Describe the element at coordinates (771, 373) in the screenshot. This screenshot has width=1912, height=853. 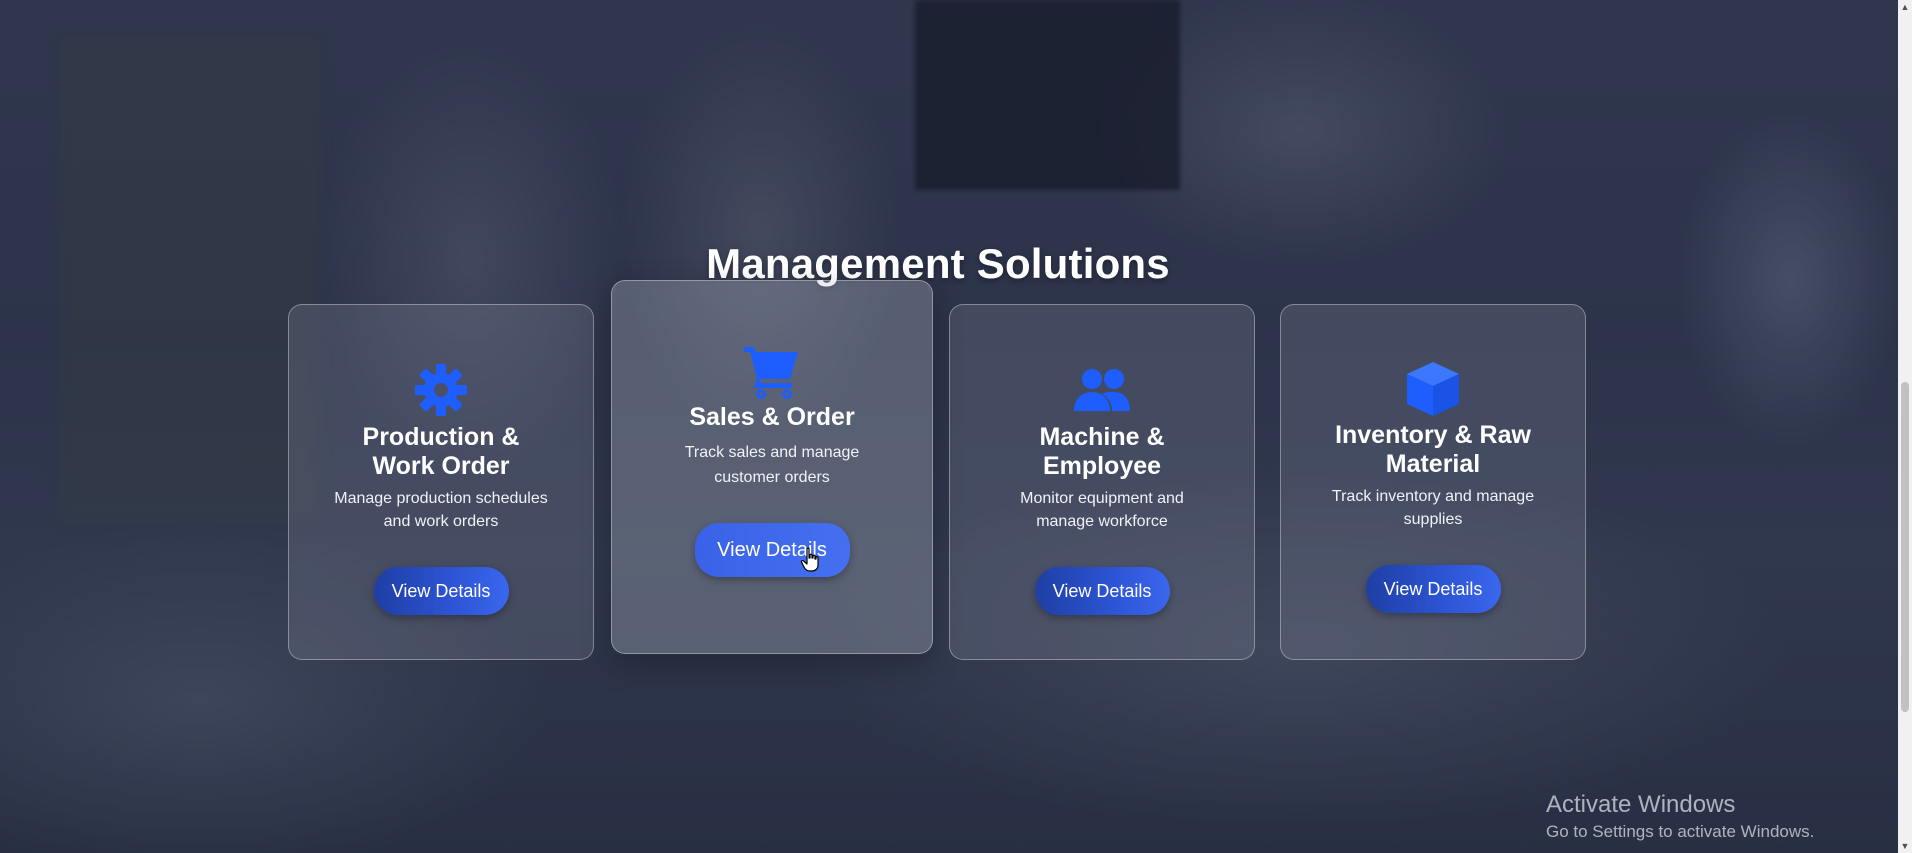
I see `shopping-cart-icon` at that location.